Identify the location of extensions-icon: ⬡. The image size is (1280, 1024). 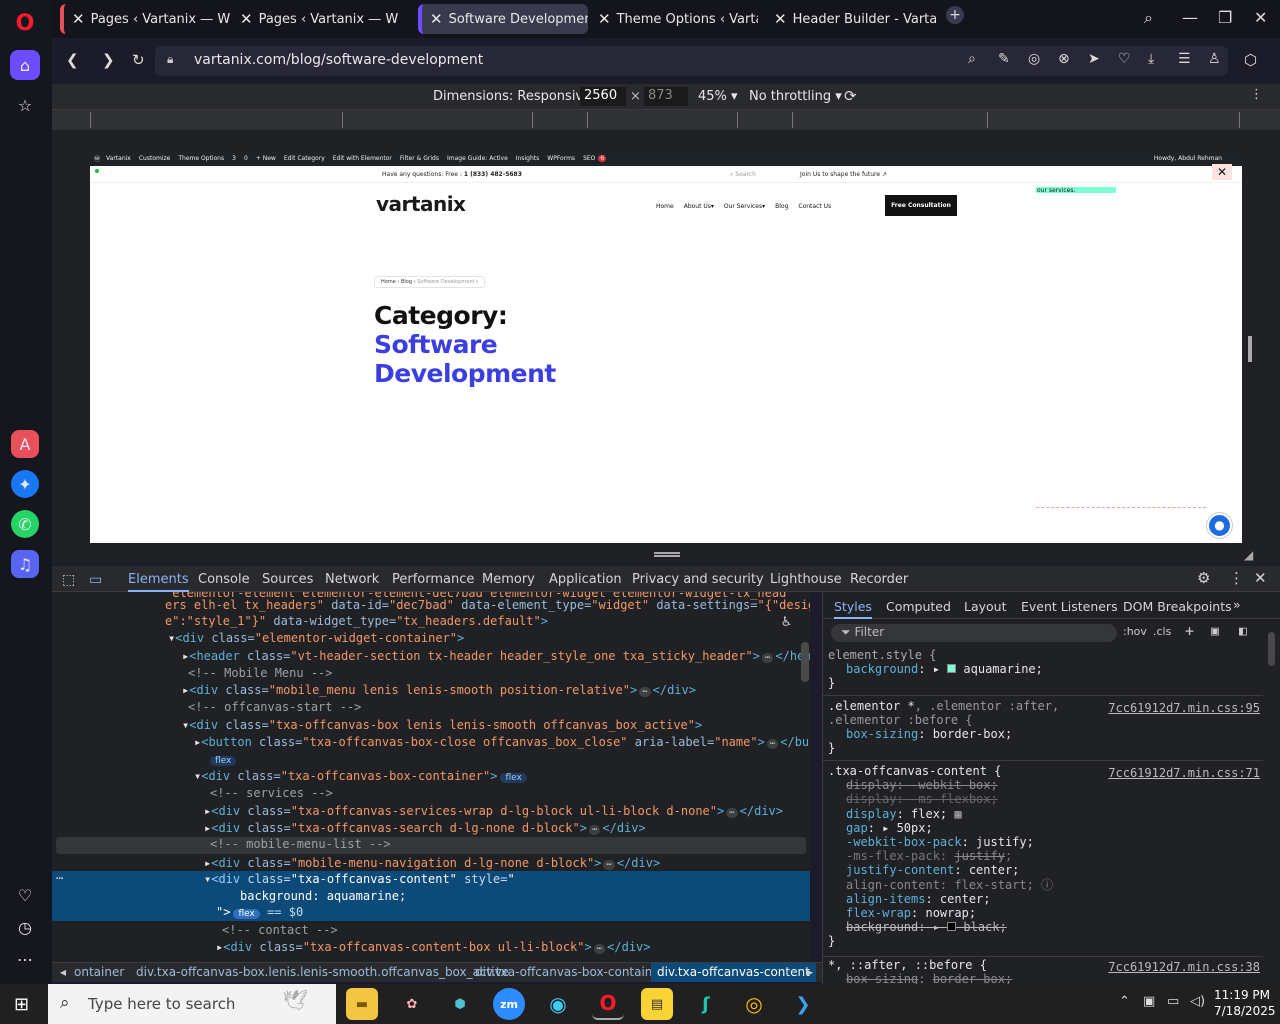
(1250, 60).